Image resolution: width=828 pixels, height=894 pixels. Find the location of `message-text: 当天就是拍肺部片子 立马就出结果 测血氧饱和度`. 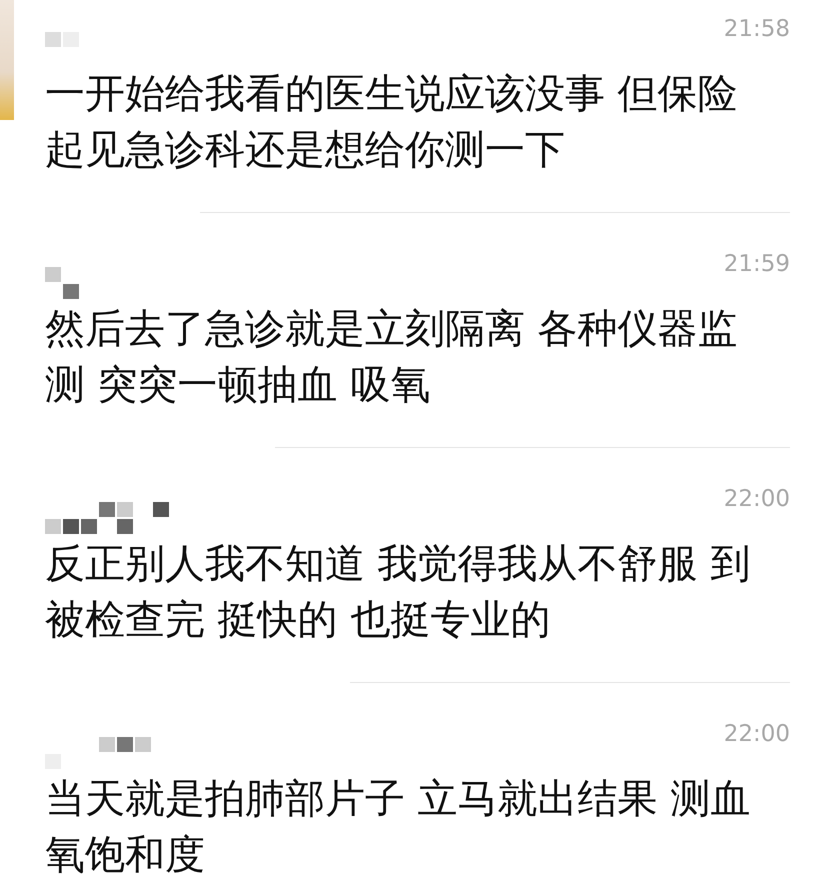

message-text: 当天就是拍肺部片子 立马就出结果 测血氧饱和度 is located at coordinates (398, 827).